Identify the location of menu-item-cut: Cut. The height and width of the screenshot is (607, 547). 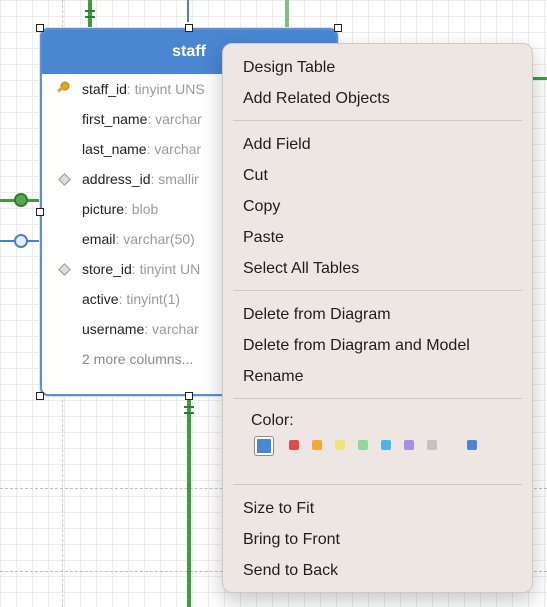
(255, 176).